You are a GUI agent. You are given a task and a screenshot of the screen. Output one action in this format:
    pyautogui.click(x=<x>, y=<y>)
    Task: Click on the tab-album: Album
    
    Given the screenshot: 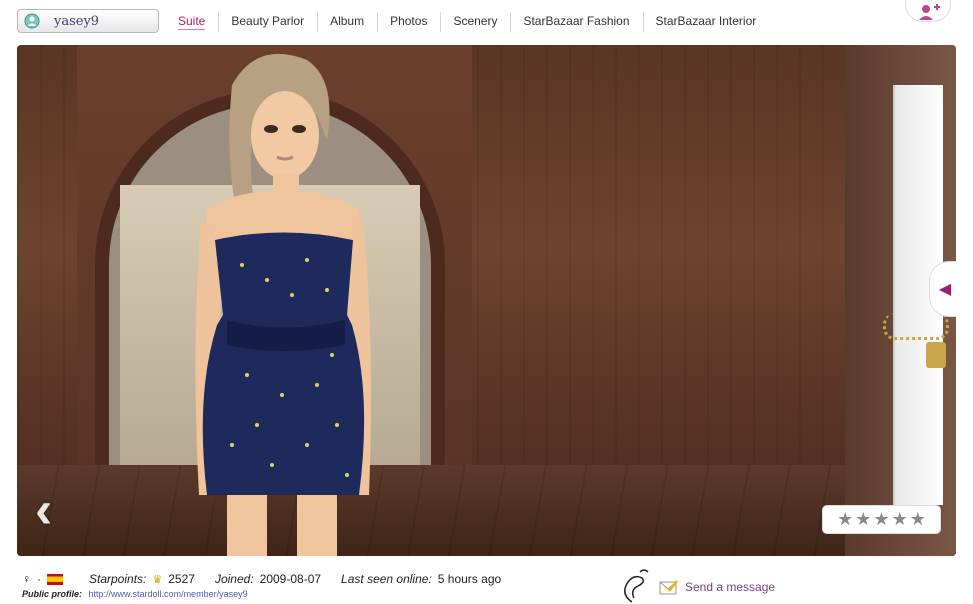 What is the action you would take?
    pyautogui.click(x=347, y=22)
    